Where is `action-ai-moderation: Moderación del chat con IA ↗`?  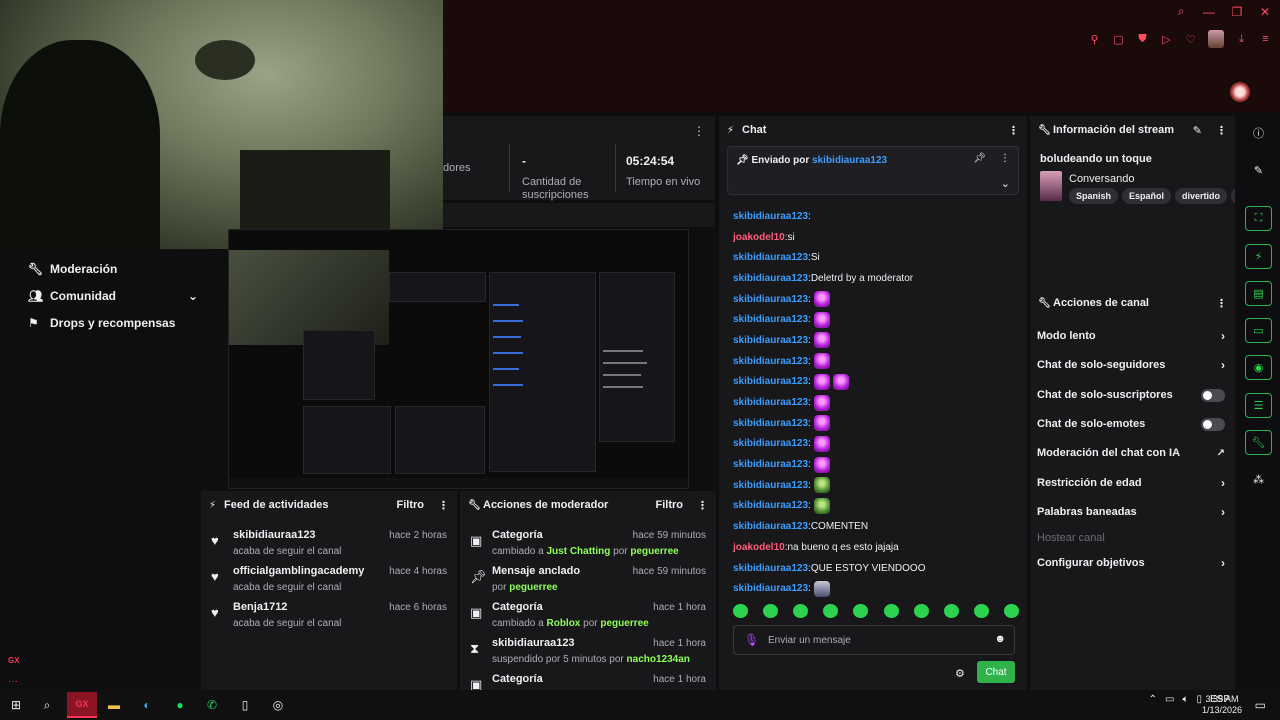 action-ai-moderation: Moderación del chat con IA ↗ is located at coordinates (1131, 453).